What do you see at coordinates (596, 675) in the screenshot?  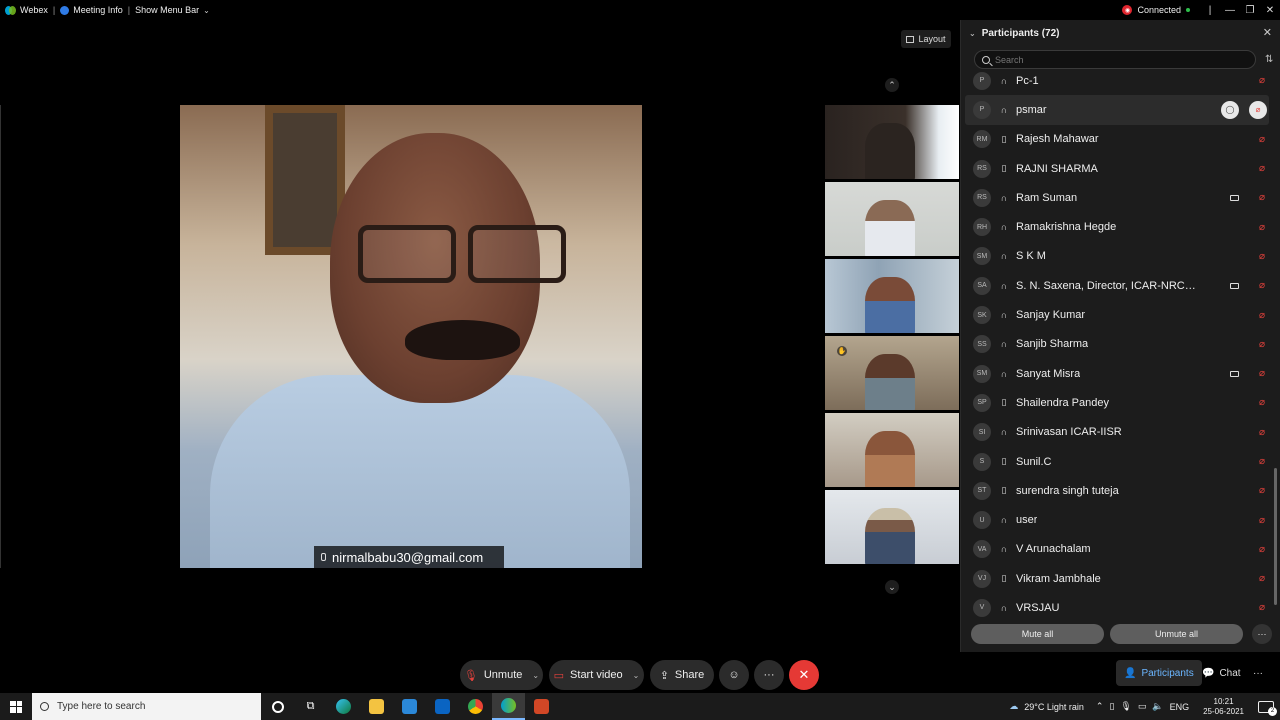 I see `start-video-button: ▭ Start video ⌄` at bounding box center [596, 675].